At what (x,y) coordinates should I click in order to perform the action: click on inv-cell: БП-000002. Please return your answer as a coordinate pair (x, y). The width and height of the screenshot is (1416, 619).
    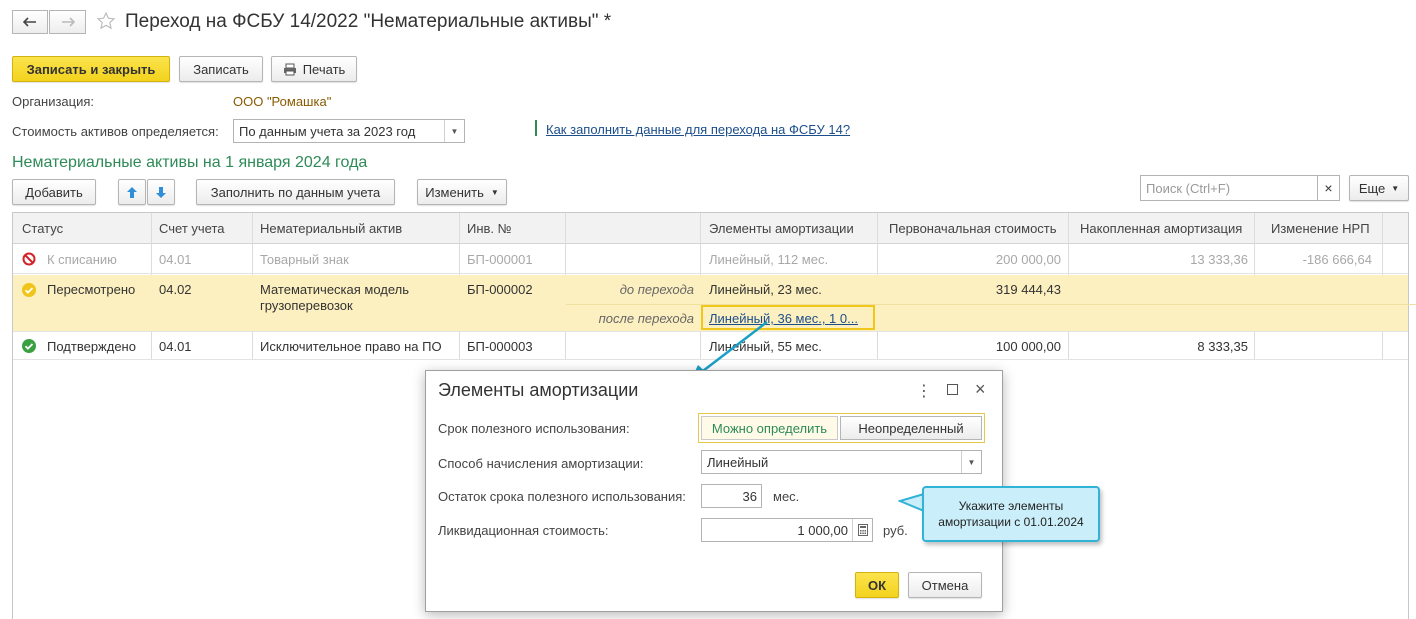
    Looking at the image, I should click on (500, 289).